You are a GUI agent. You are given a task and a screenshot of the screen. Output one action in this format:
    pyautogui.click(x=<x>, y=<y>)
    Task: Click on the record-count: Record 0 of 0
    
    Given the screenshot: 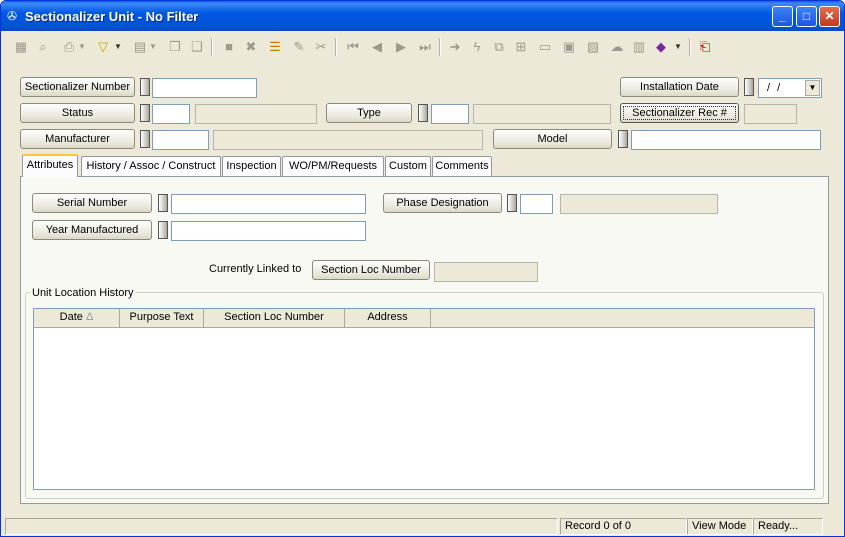 What is the action you would take?
    pyautogui.click(x=623, y=526)
    